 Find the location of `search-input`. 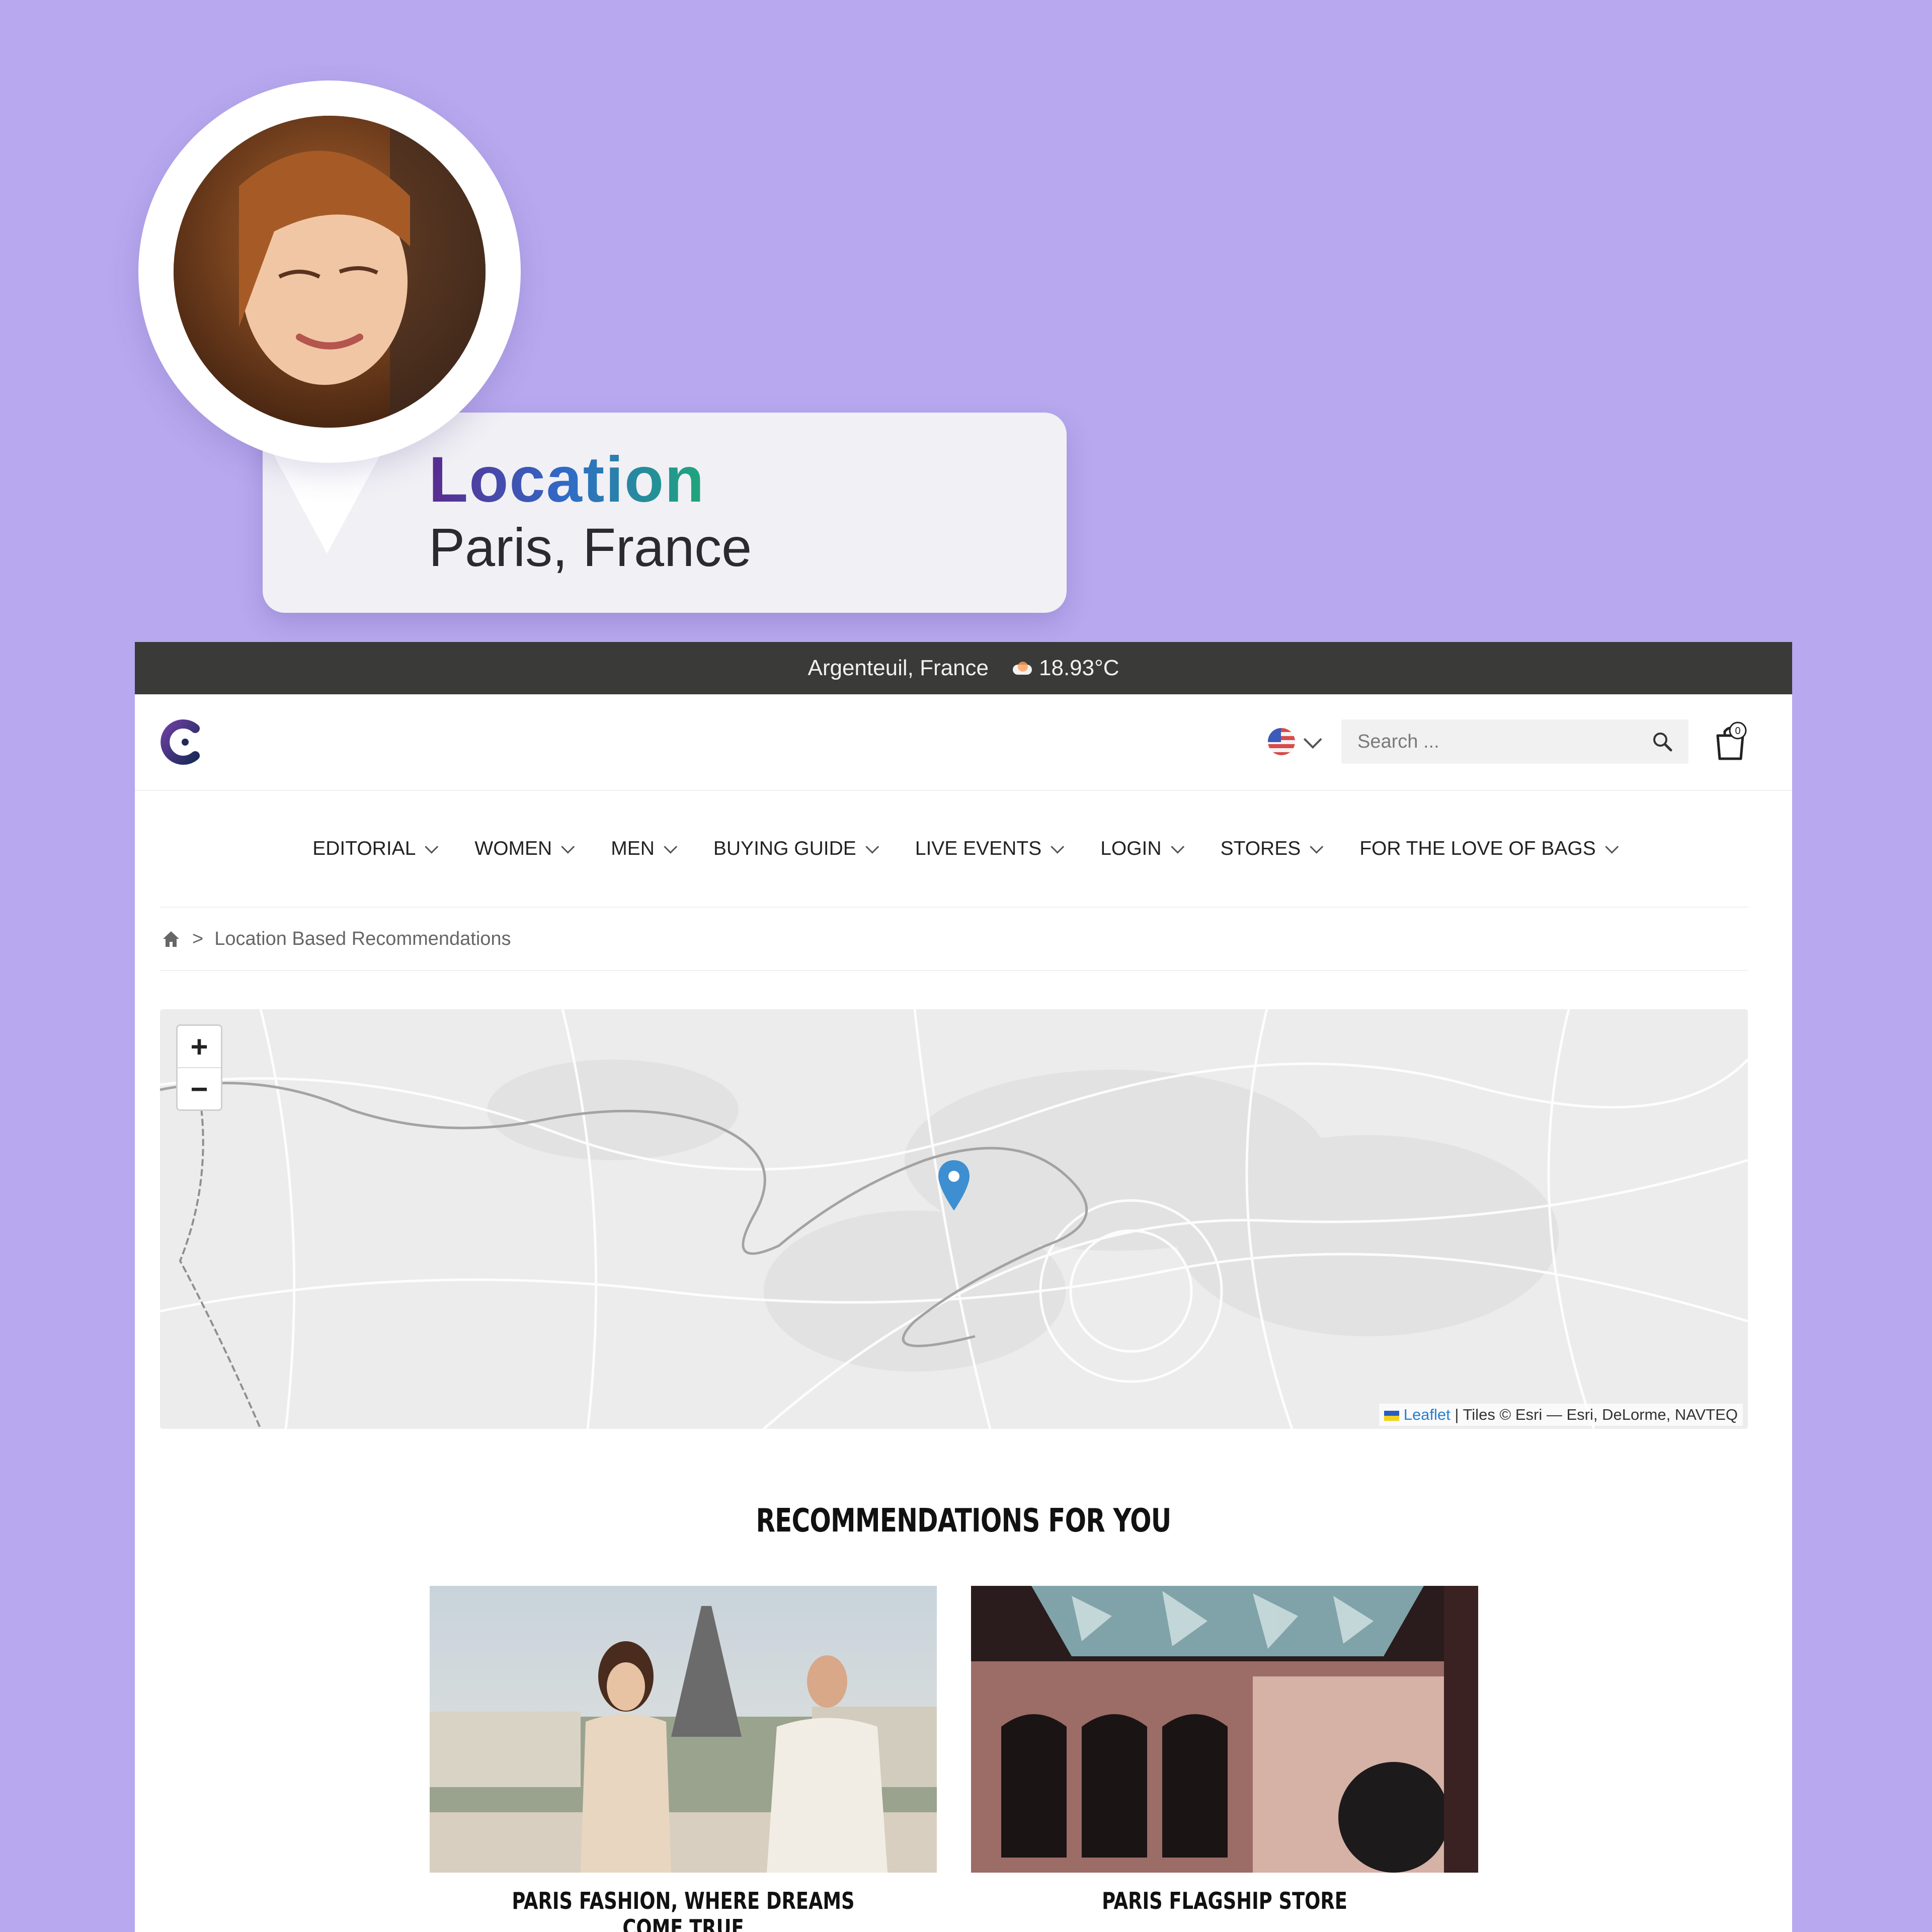

search-input is located at coordinates (1504, 742).